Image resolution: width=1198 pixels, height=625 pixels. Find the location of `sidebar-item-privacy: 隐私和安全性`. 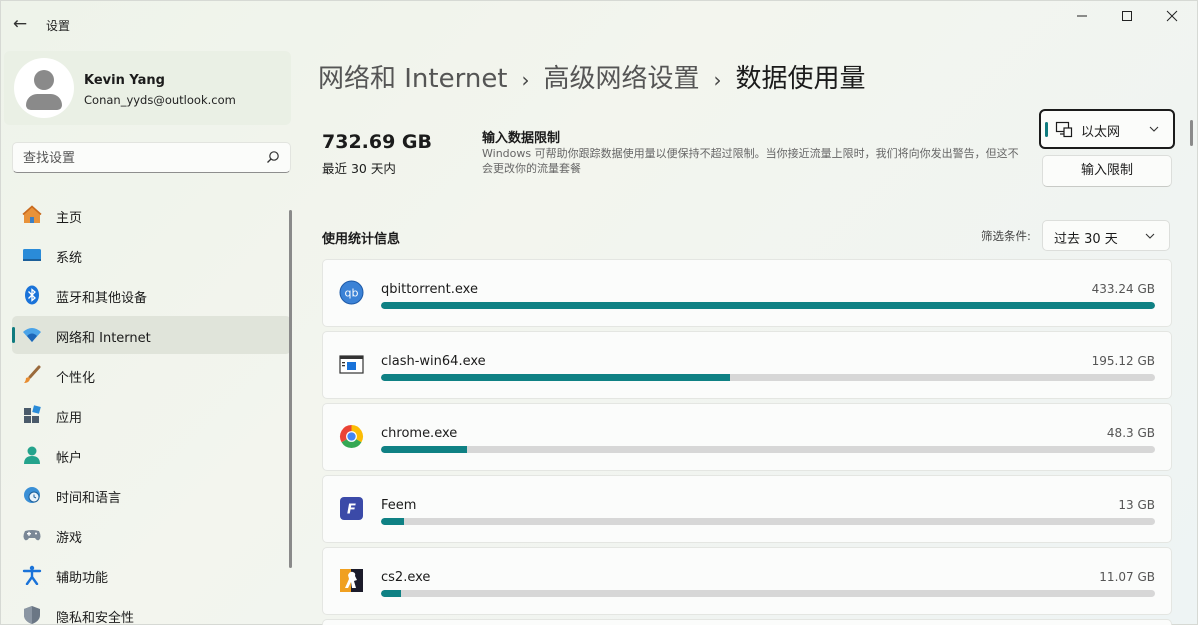

sidebar-item-privacy: 隐私和安全性 is located at coordinates (151, 610).